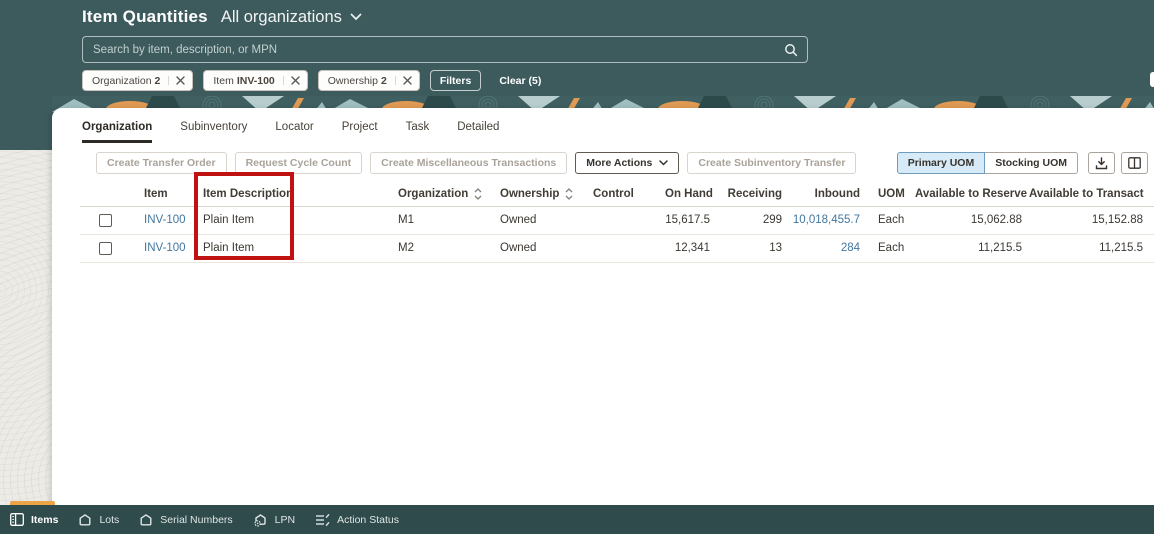  I want to click on bottom-tab-label: Items, so click(45, 519).